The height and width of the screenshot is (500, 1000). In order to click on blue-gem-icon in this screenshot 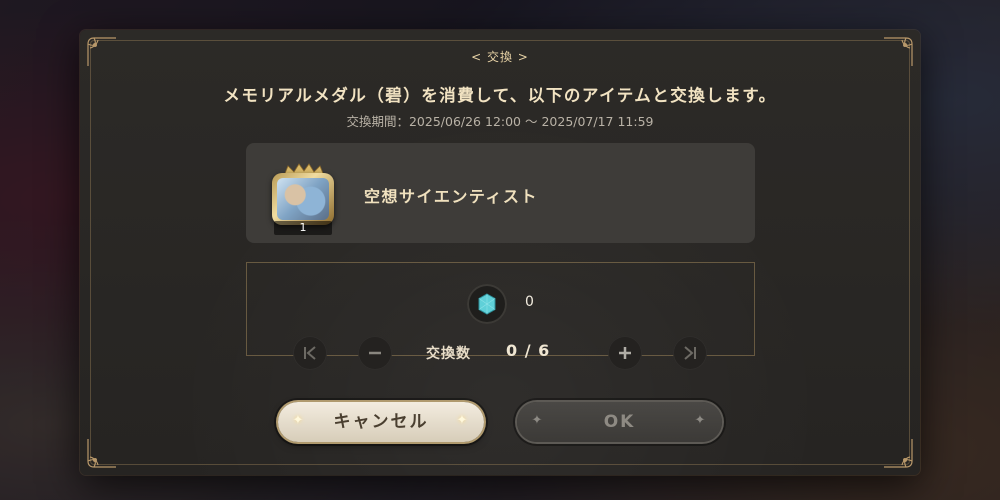, I will do `click(487, 304)`.